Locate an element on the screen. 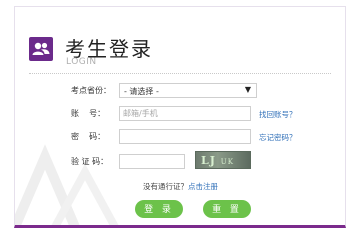  forgot-password-link: 忘记密码？ is located at coordinates (278, 137).